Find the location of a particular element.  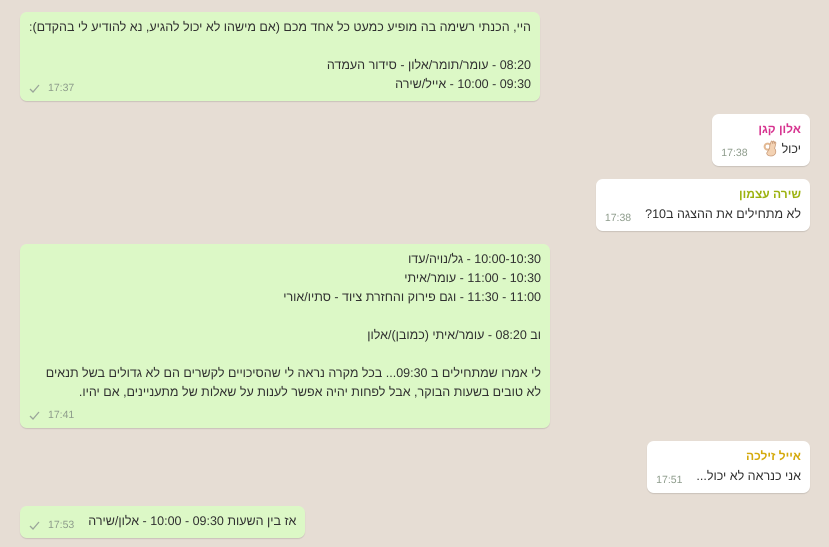

message-text: יכול is located at coordinates (791, 149).